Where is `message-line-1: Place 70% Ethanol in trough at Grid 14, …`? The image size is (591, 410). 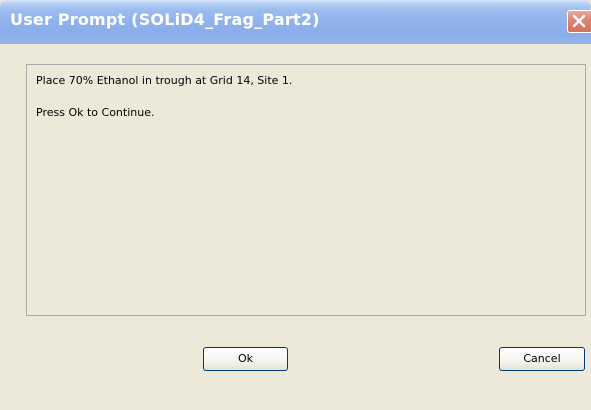
message-line-1: Place 70% Ethanol in trough at Grid 14, … is located at coordinates (164, 80).